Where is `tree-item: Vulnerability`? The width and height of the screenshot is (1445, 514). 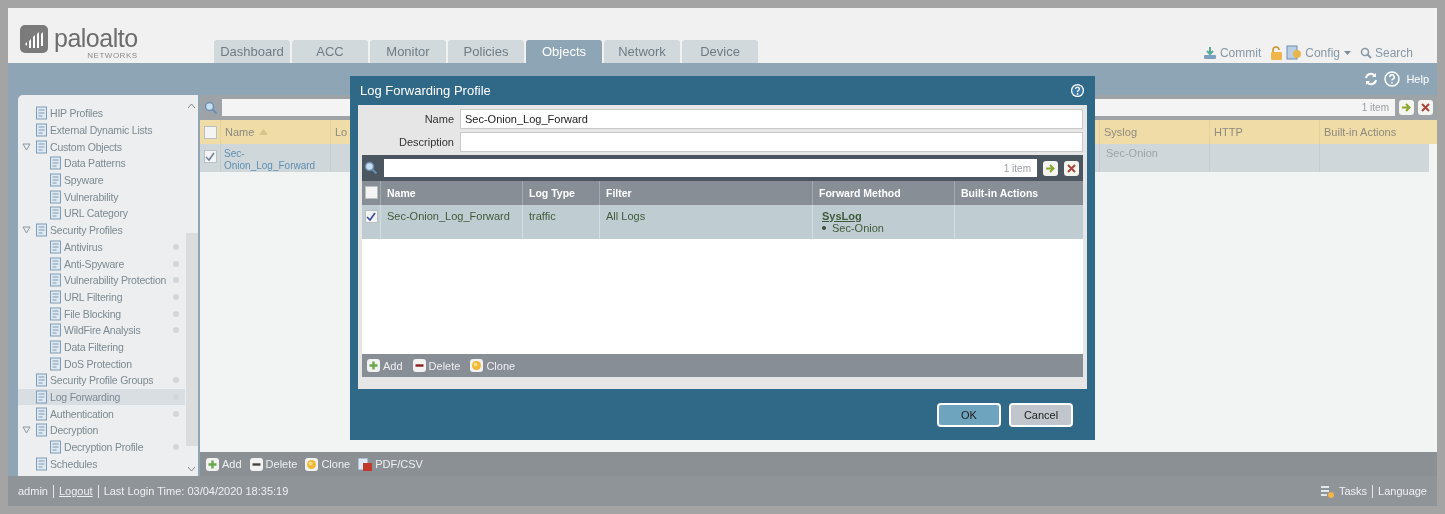
tree-item: Vulnerability is located at coordinates (101, 197).